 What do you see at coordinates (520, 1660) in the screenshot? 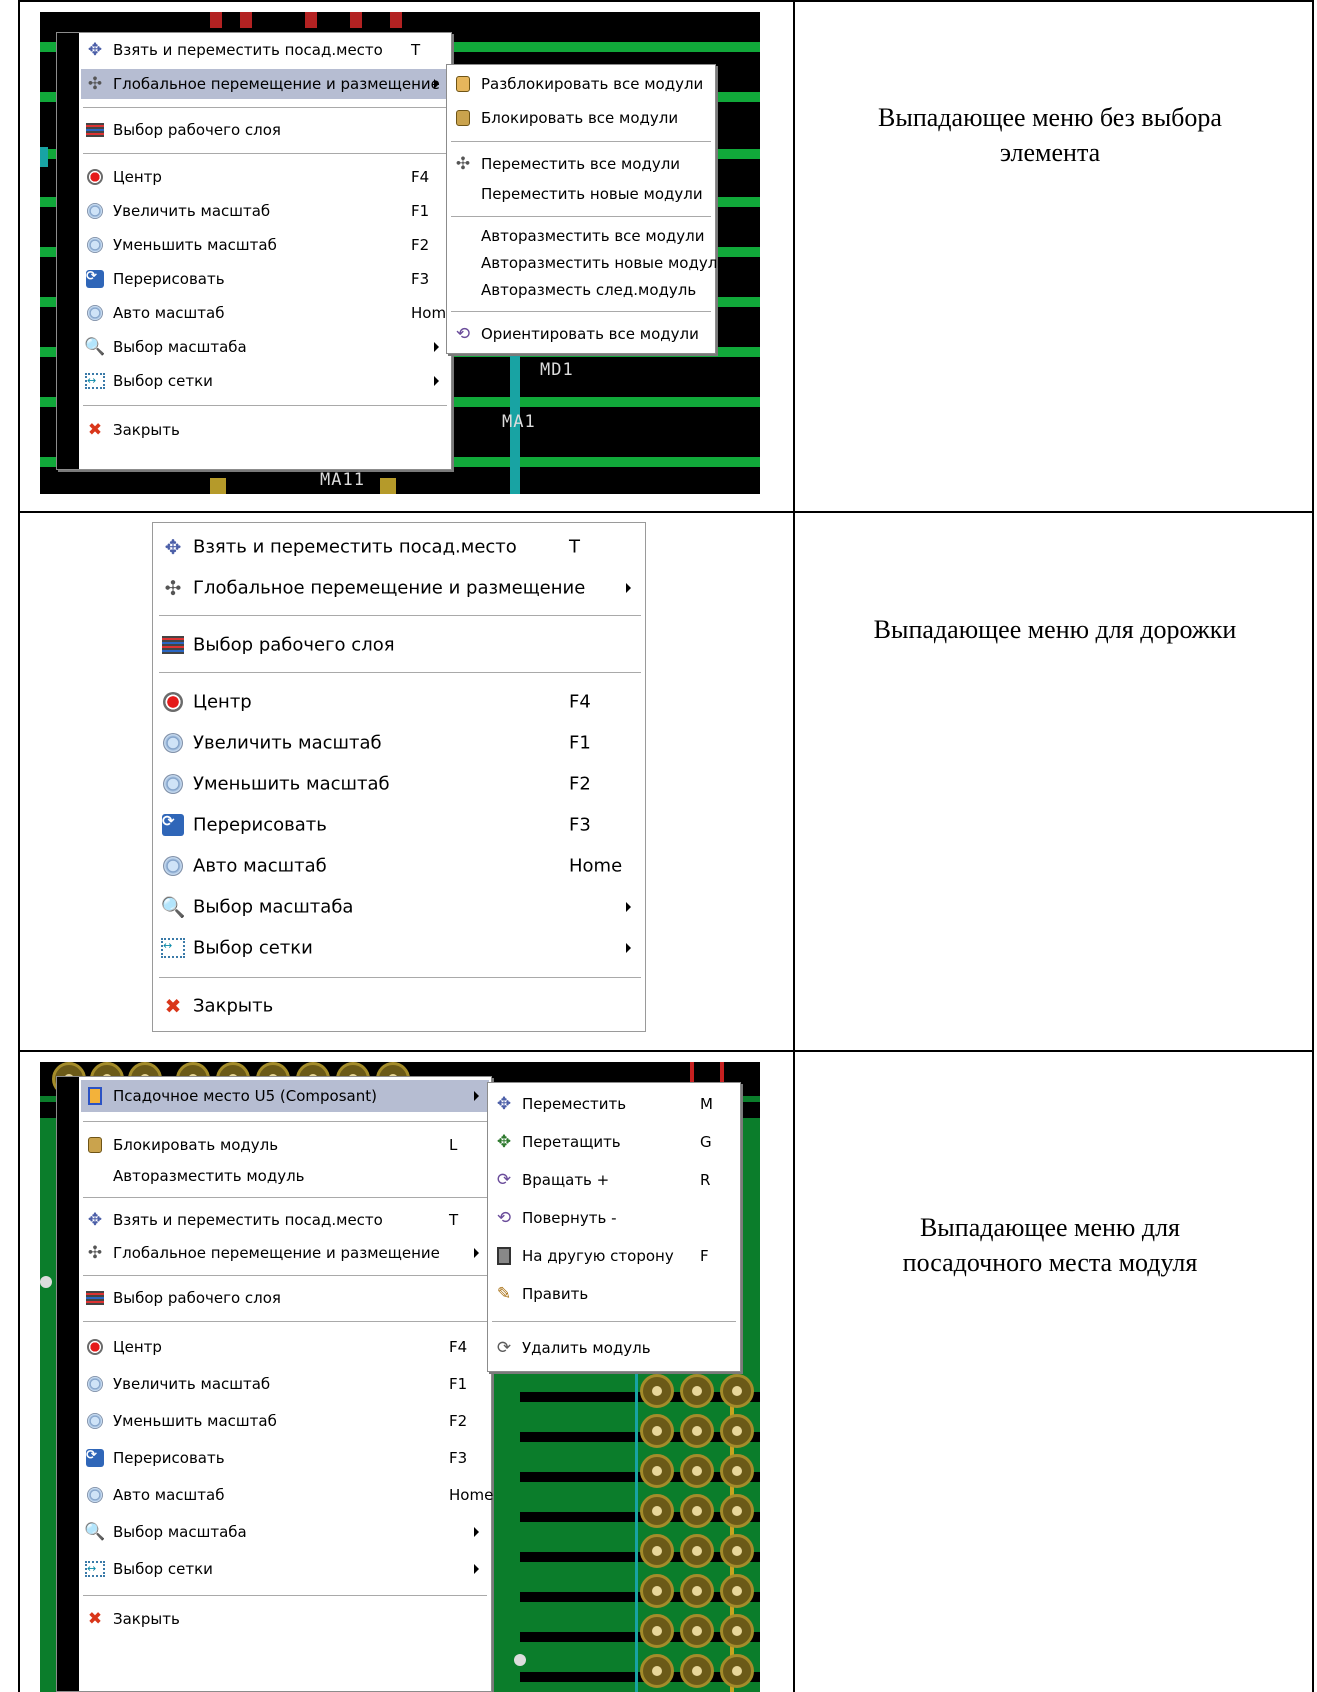
I see `via` at bounding box center [520, 1660].